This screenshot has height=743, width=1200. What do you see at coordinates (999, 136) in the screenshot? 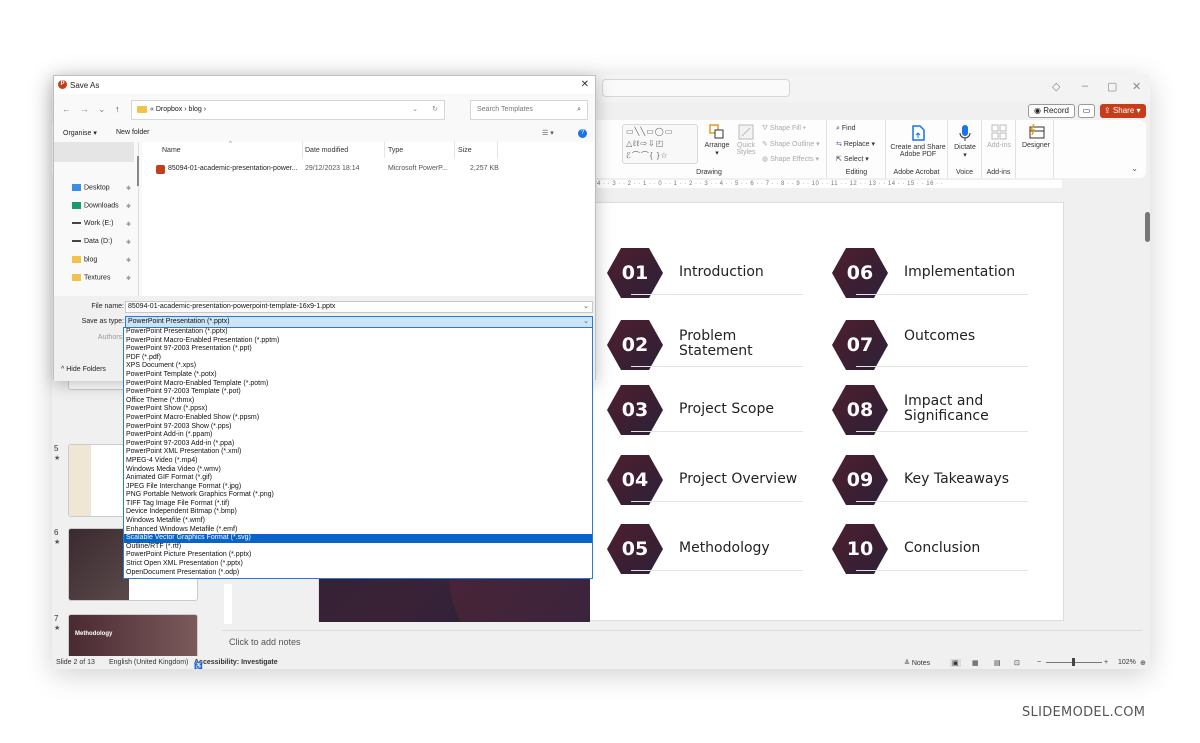
I see `addins-button: Add-ins` at bounding box center [999, 136].